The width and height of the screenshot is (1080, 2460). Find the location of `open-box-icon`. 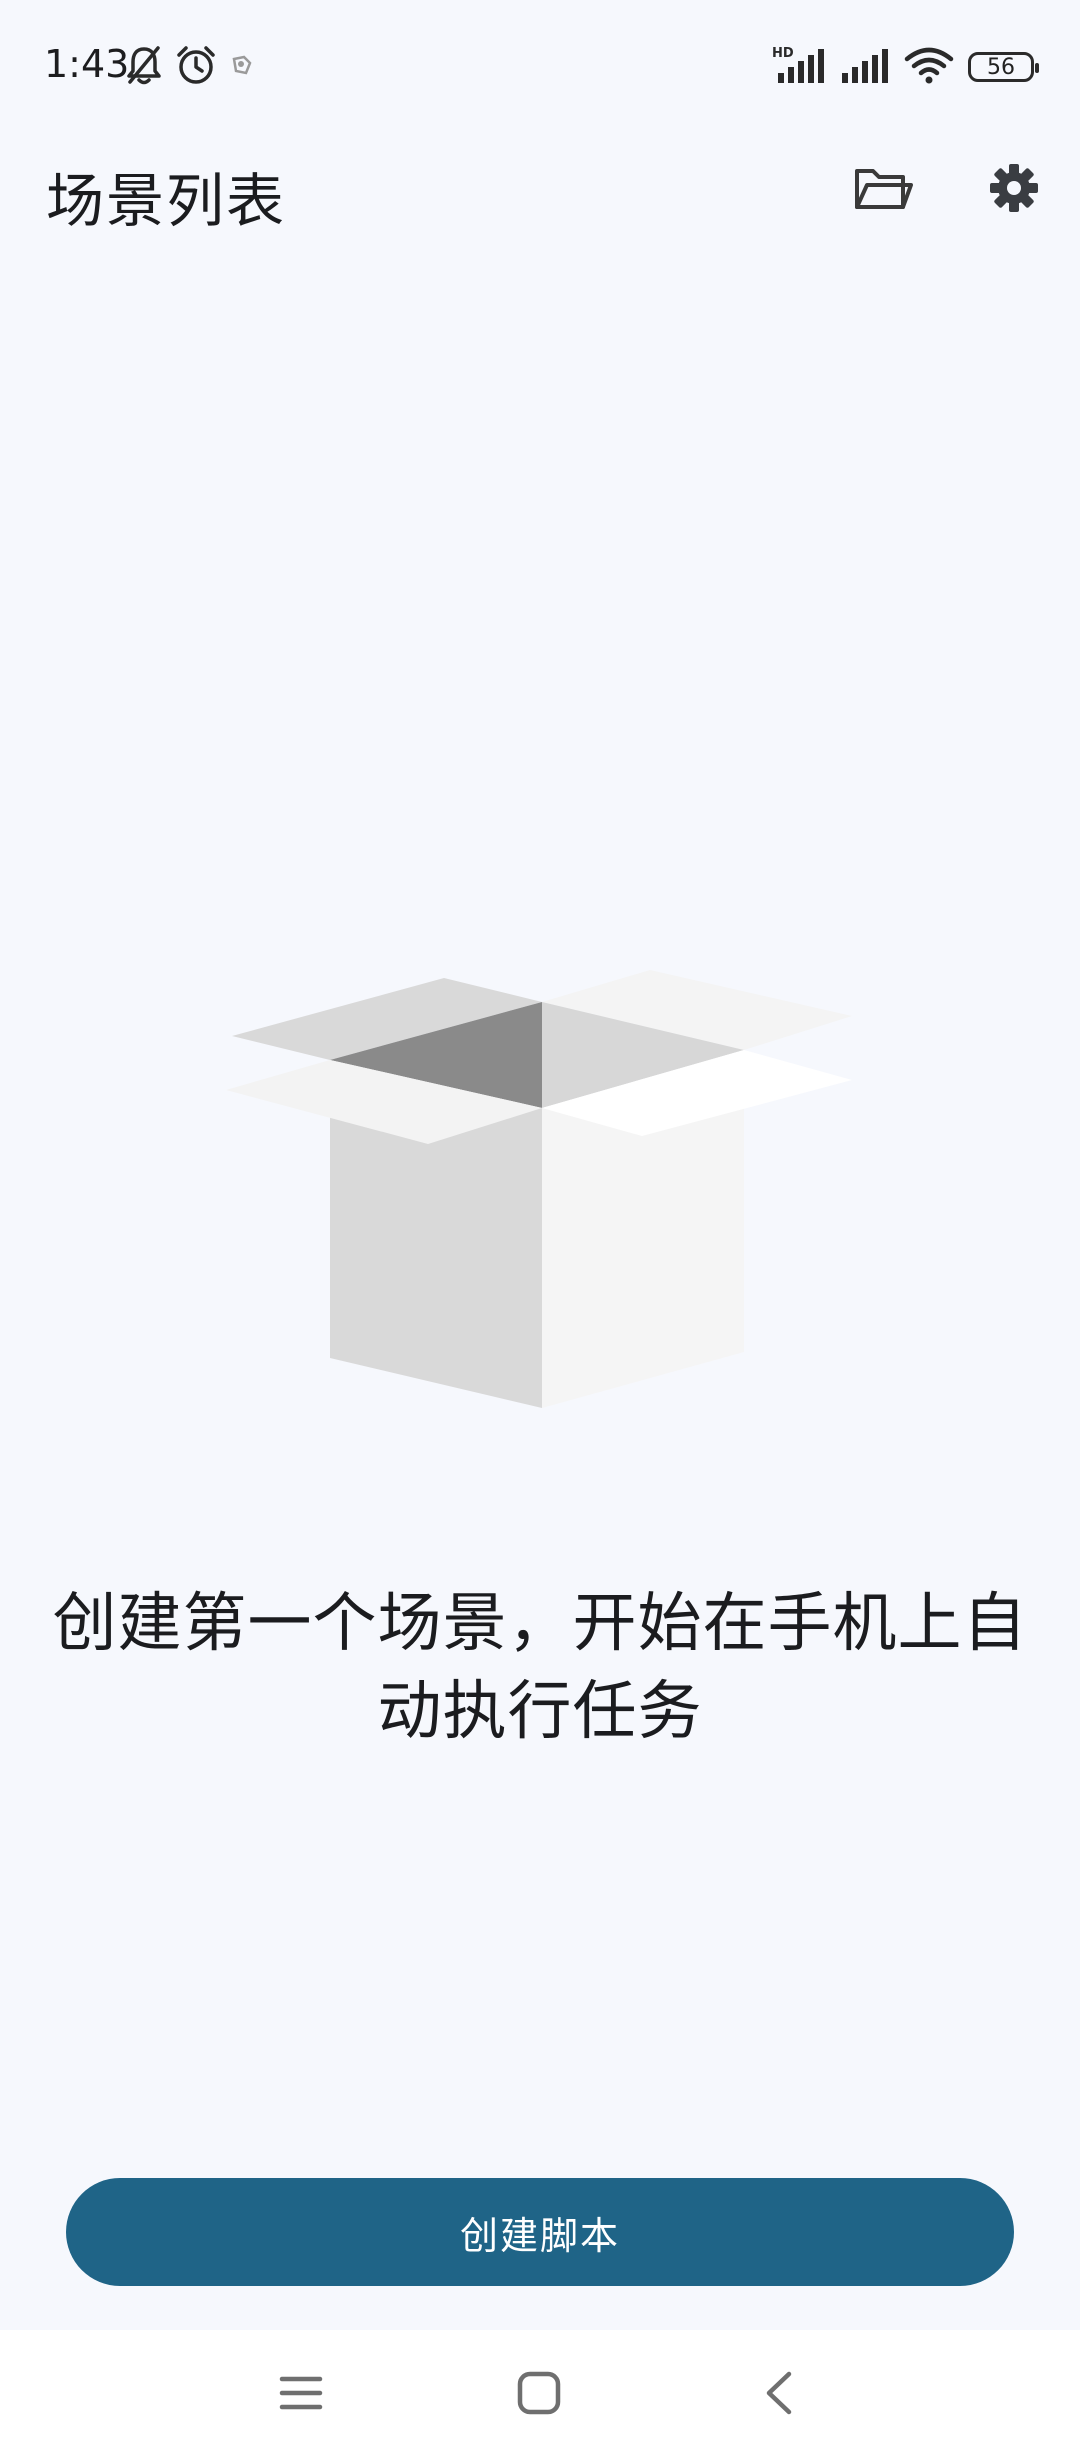

open-box-icon is located at coordinates (540, 1197).